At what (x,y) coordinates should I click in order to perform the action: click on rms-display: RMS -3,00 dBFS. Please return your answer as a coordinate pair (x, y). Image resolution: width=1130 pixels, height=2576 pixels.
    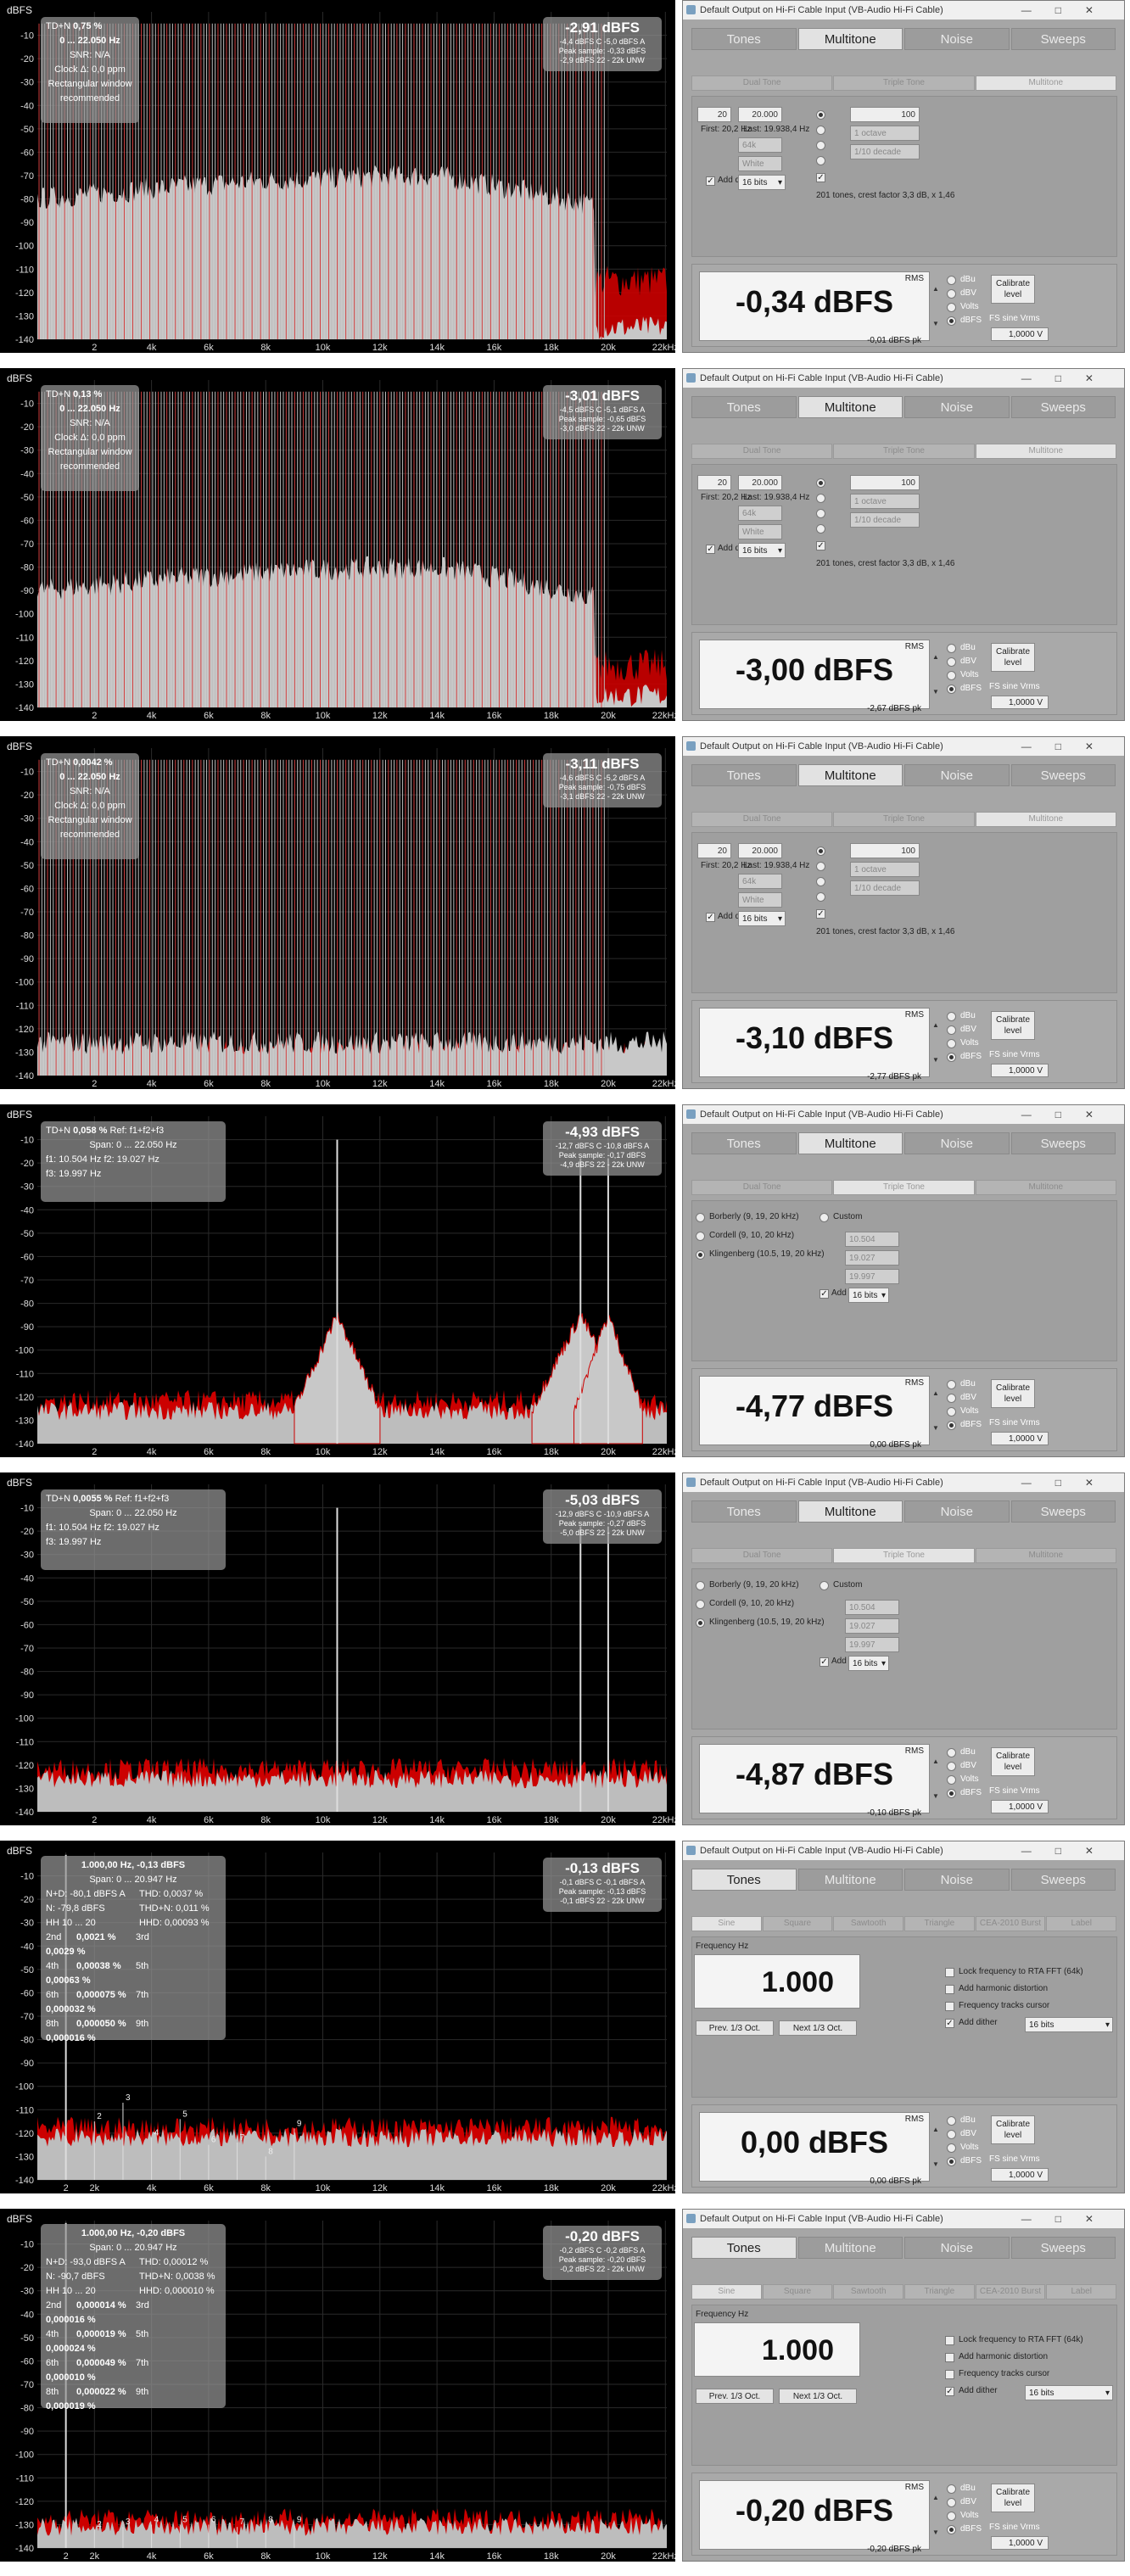
    Looking at the image, I should click on (814, 674).